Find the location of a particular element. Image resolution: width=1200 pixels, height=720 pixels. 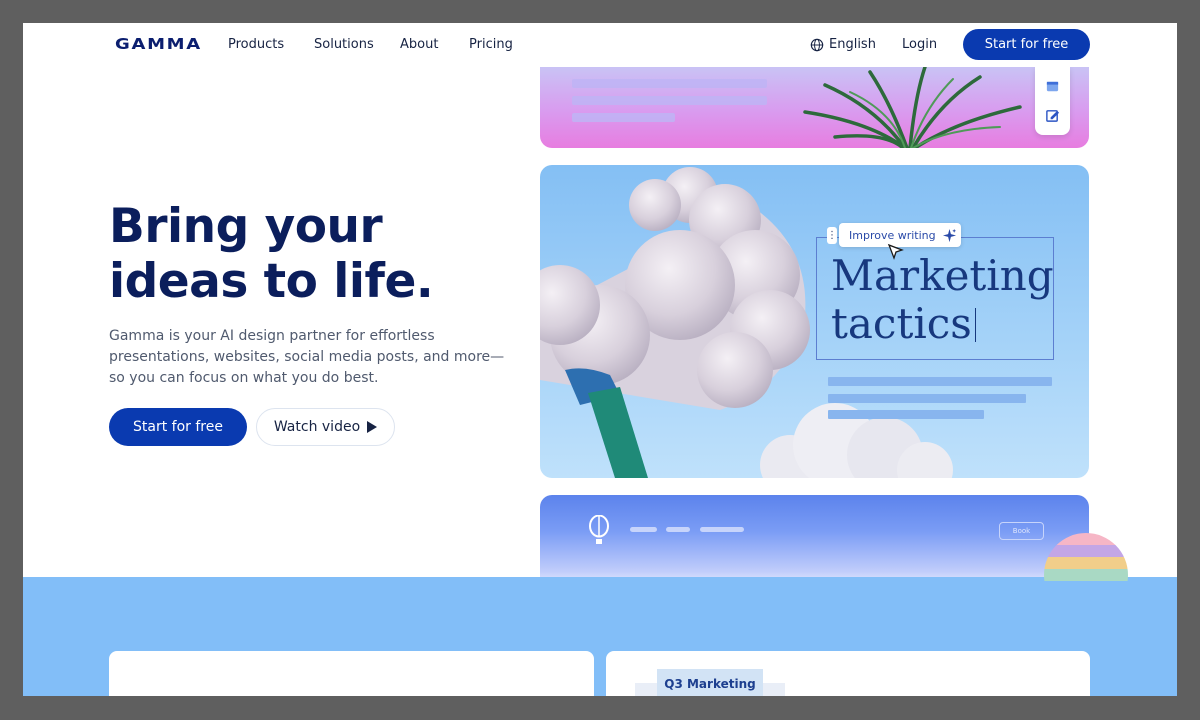

sparkle-icon is located at coordinates (949, 235).